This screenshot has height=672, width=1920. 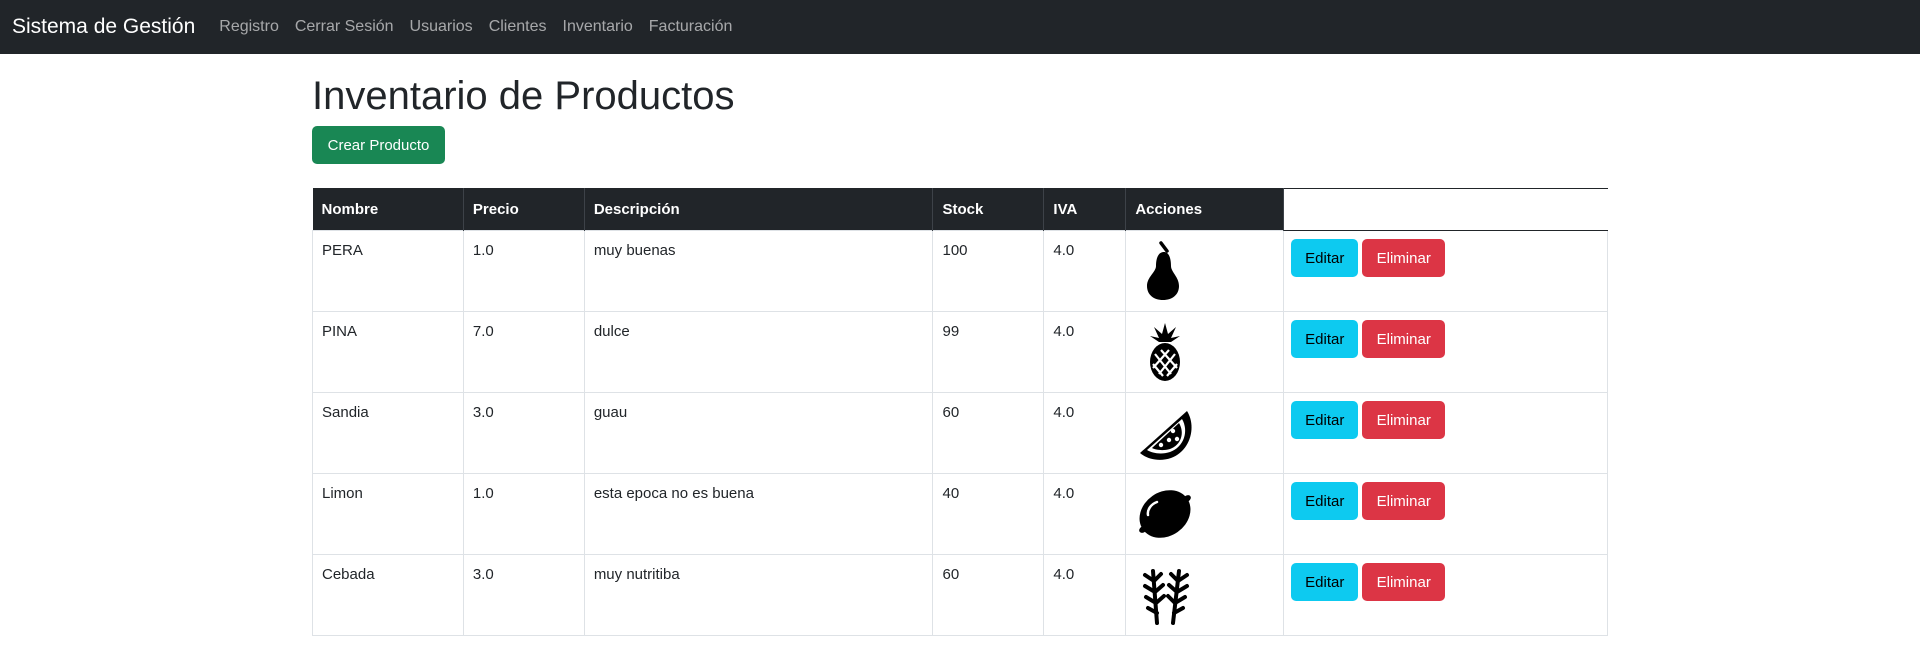 I want to click on cell-descripcion: dulce, so click(x=758, y=352).